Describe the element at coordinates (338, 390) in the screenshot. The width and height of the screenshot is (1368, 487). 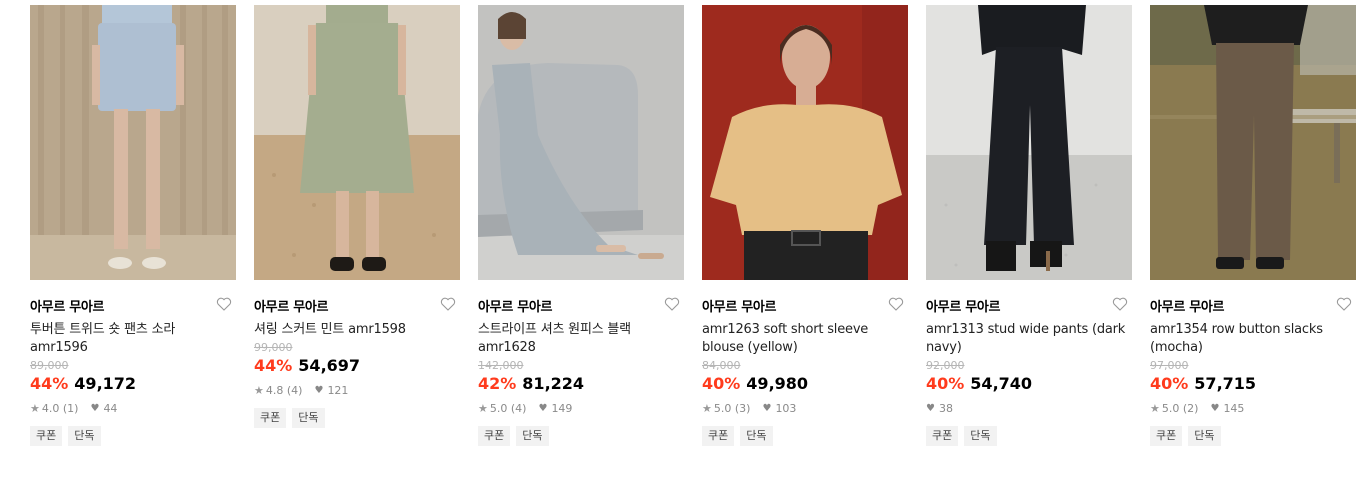
I see `like-count: 121` at that location.